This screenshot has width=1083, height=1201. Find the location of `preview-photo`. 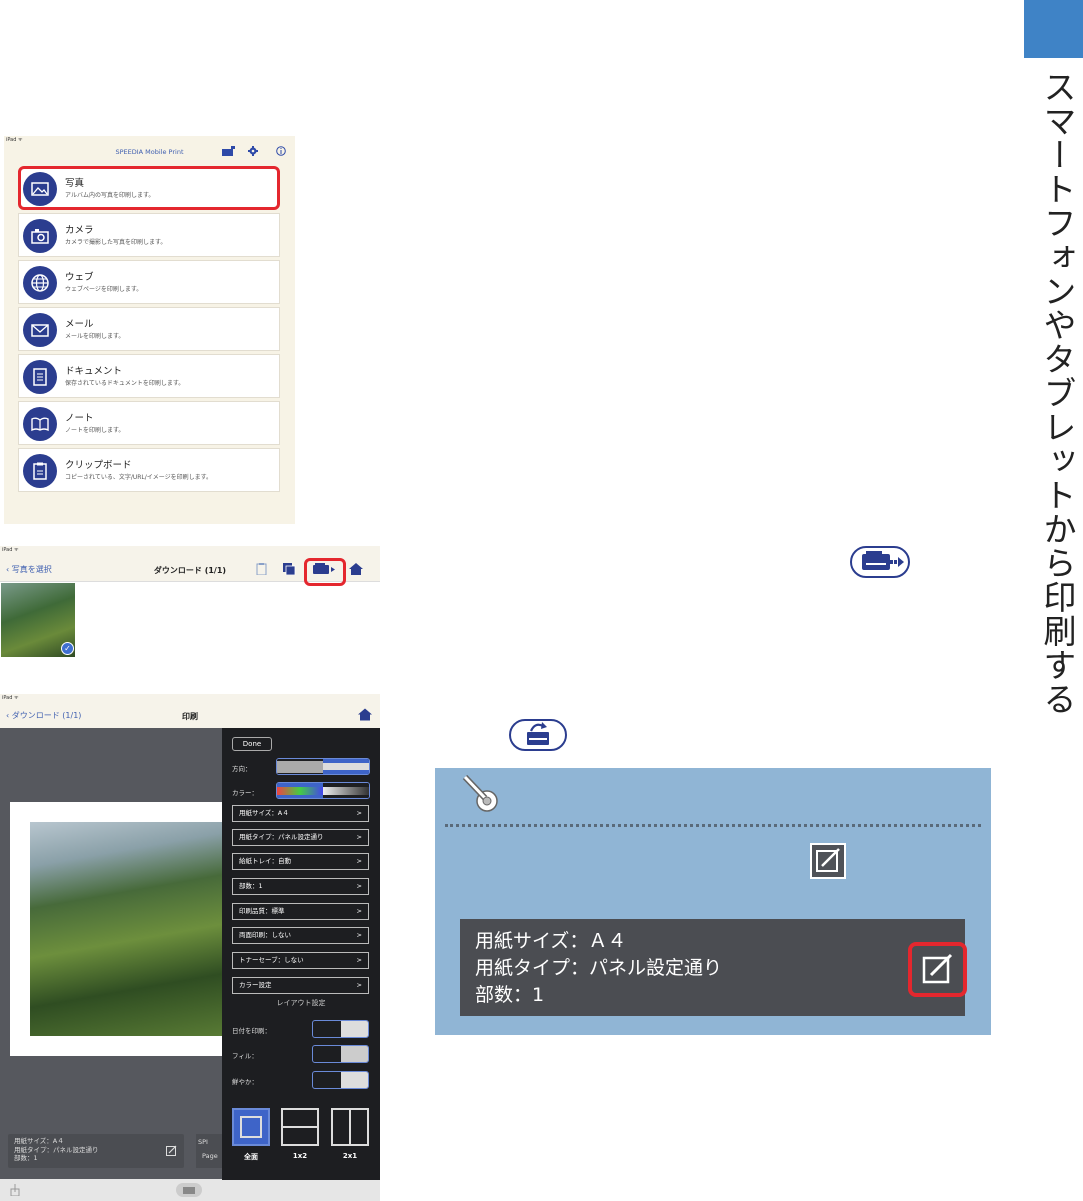

preview-photo is located at coordinates (126, 929).